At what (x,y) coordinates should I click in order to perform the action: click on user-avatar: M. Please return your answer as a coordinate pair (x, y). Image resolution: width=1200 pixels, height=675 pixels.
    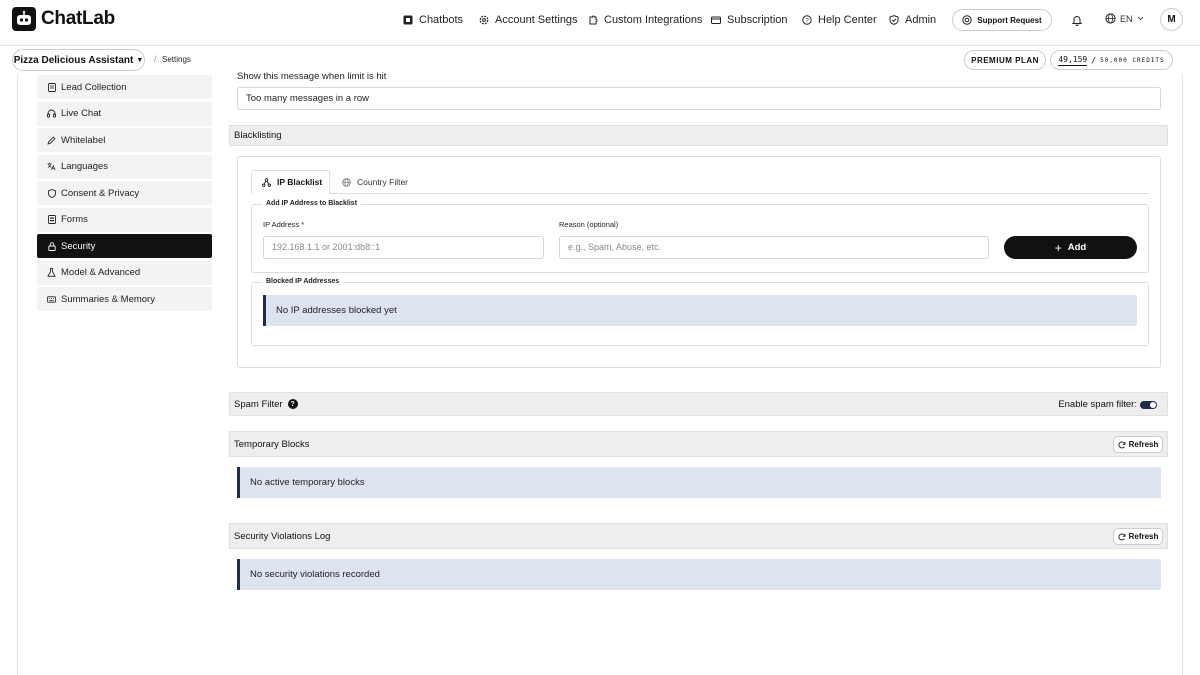
    Looking at the image, I should click on (1171, 19).